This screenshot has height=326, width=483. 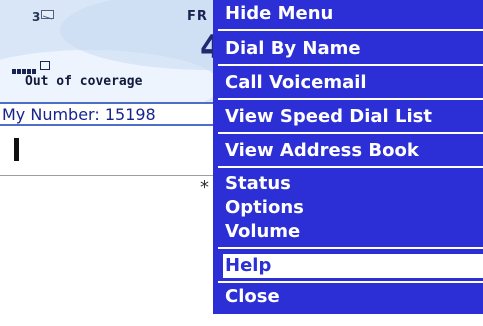 What do you see at coordinates (84, 81) in the screenshot?
I see `coverage-status: Out of coverage` at bounding box center [84, 81].